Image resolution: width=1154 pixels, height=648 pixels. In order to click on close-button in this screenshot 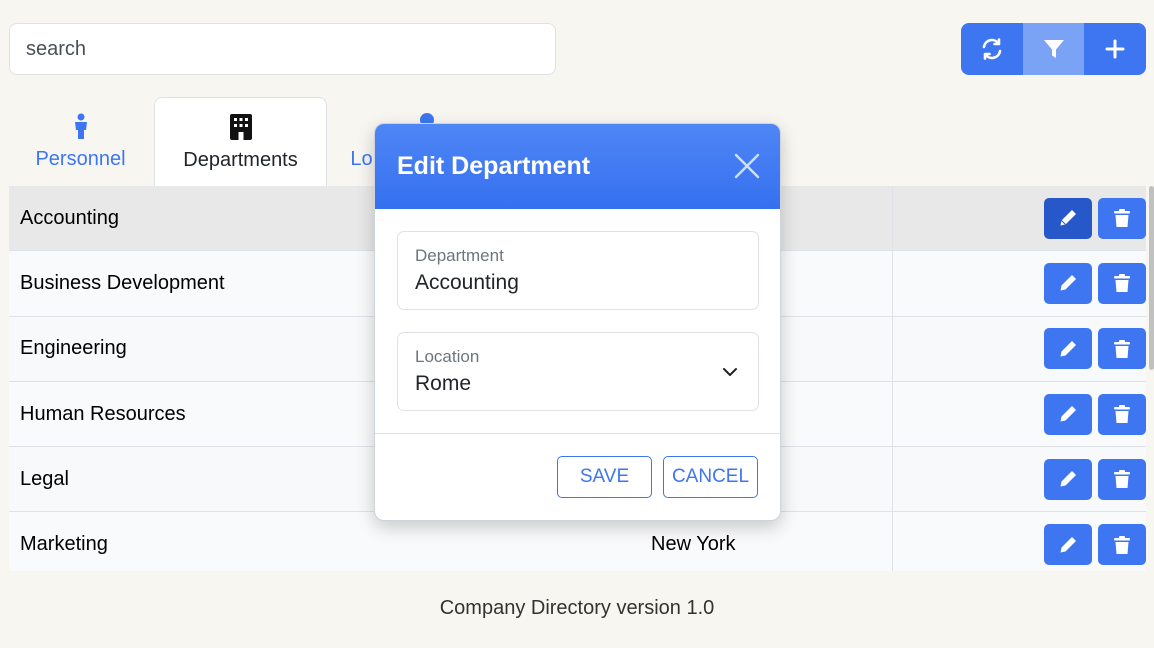, I will do `click(747, 166)`.